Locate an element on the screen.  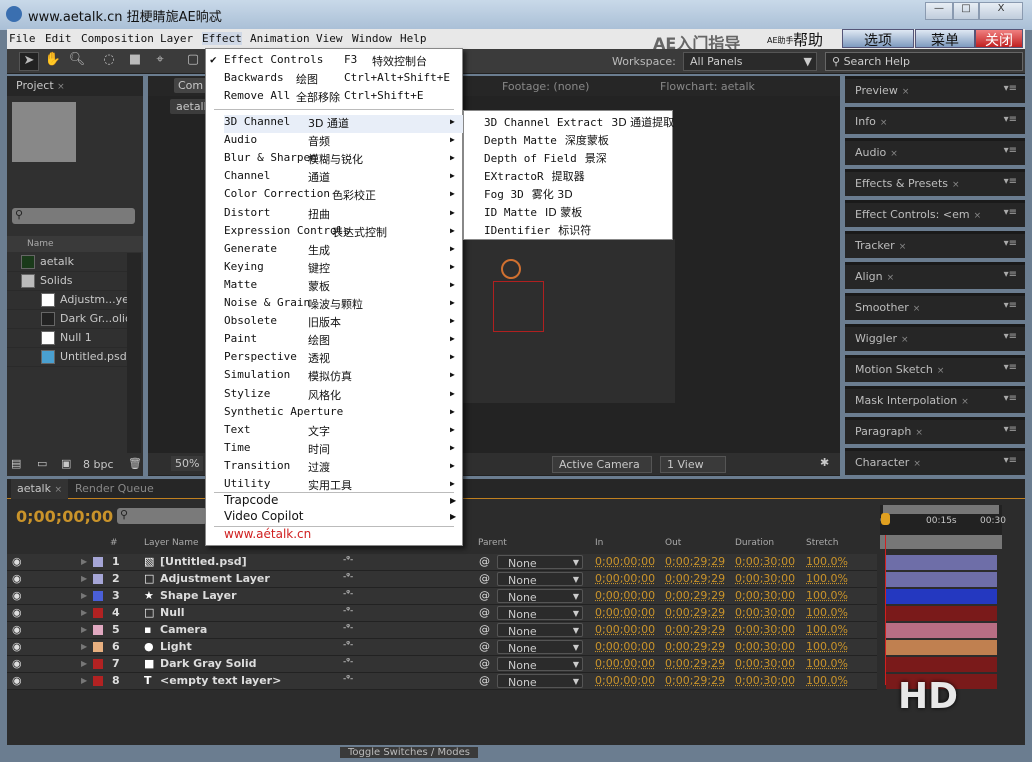
help-link: 帮助 is located at coordinates (808, 39).